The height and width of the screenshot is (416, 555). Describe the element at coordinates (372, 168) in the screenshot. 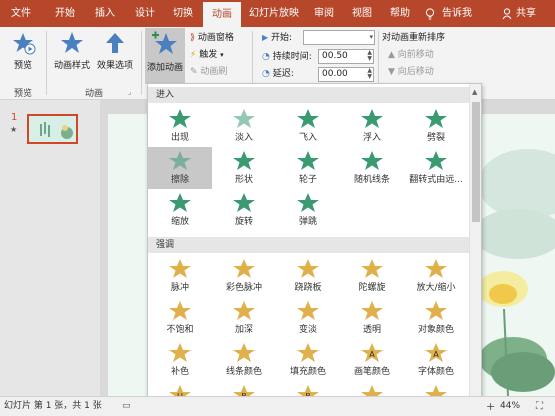

I see `entrance-effect-8: 随机线条` at that location.